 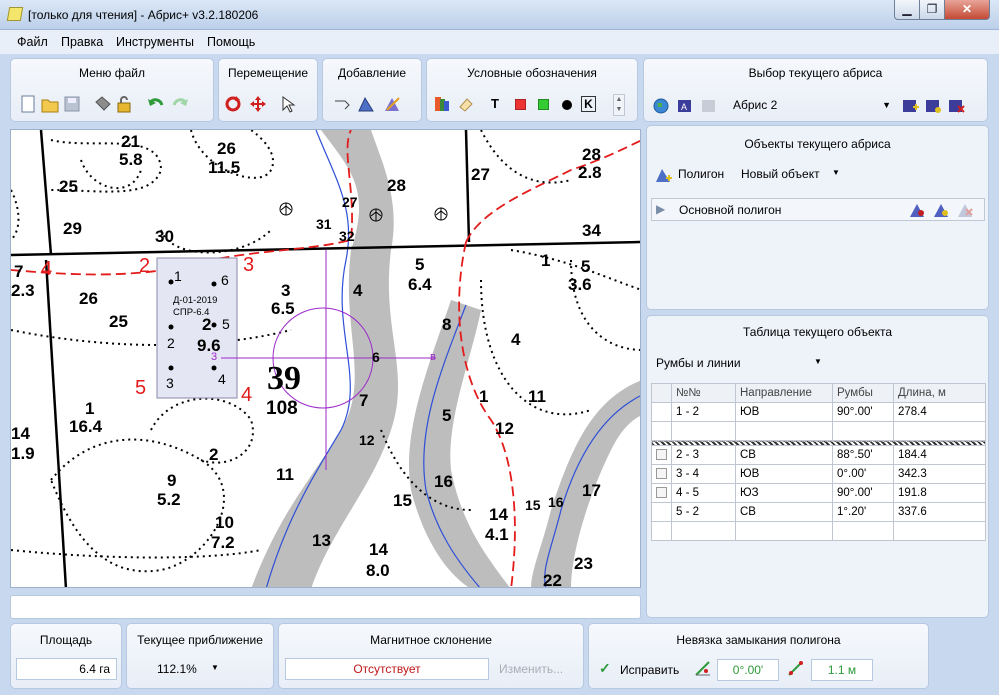 I want to click on distance-icon, so click(x=795, y=668).